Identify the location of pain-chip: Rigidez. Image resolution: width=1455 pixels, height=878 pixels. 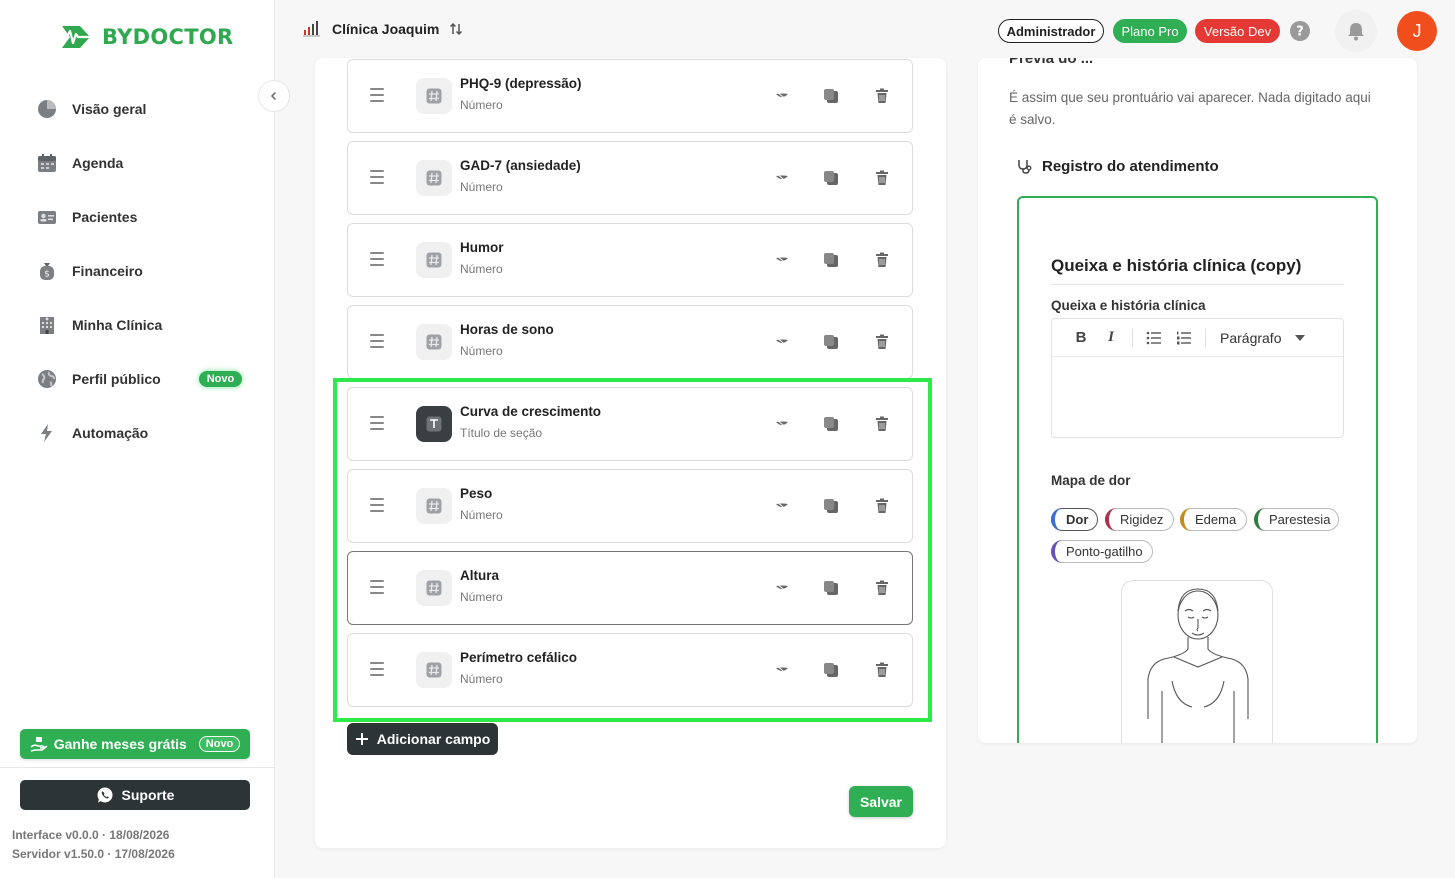
(1139, 519).